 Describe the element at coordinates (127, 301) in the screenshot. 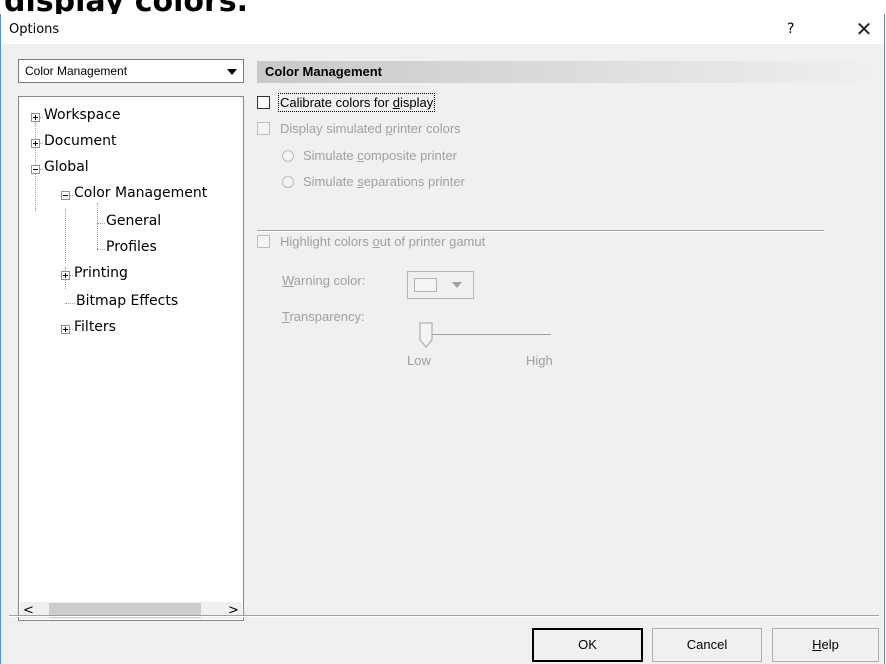

I see `tree-item-bitmap-effects: Bitmap Effects` at that location.